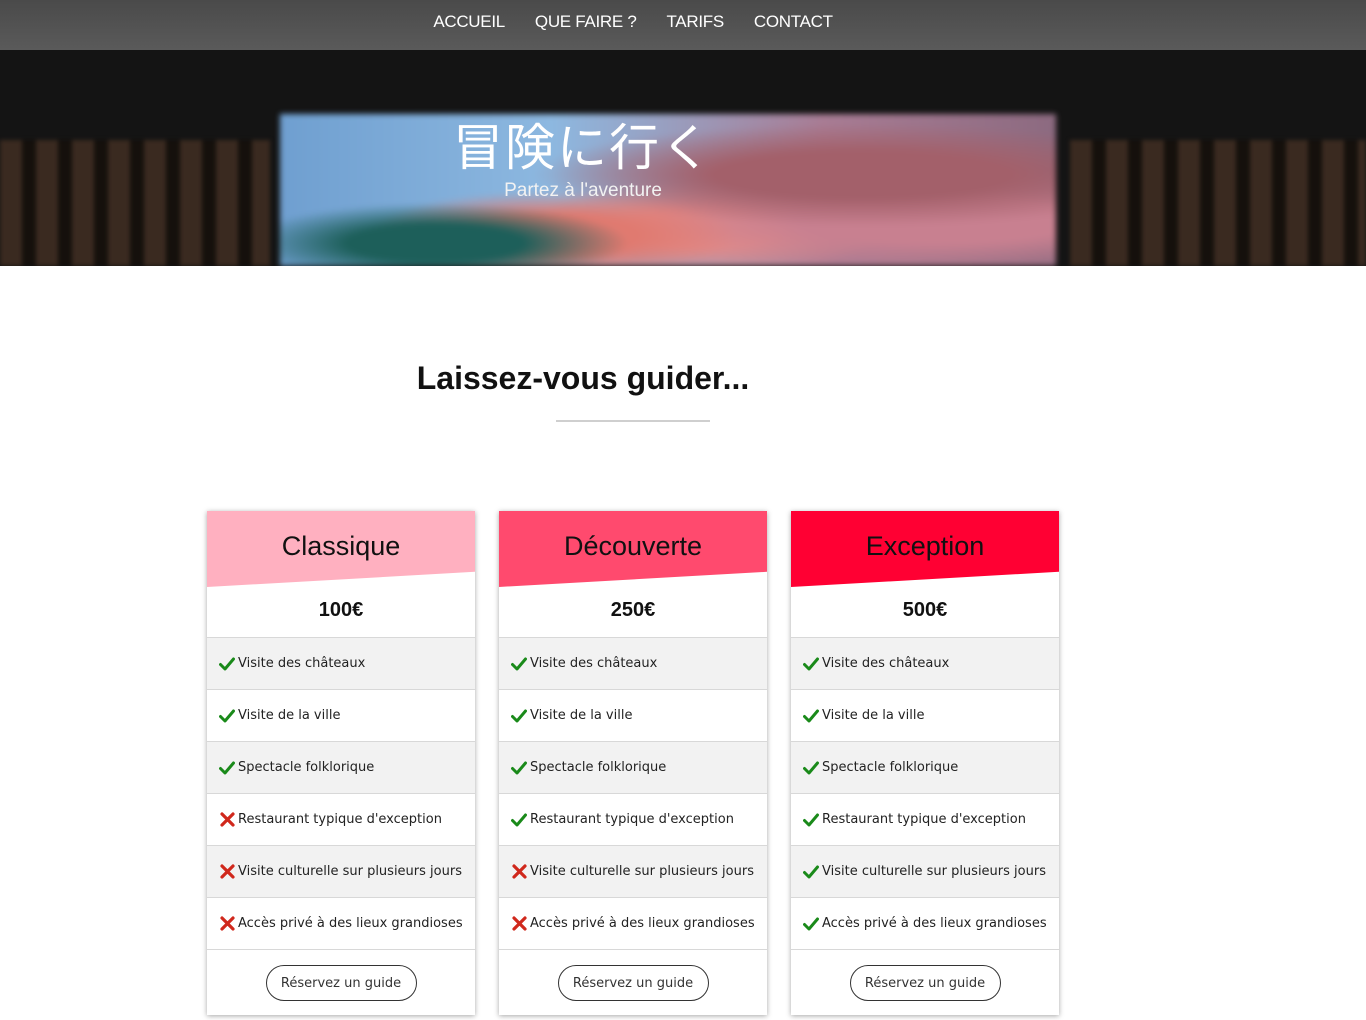 This screenshot has height=1020, width=1366. Describe the element at coordinates (695, 22) in the screenshot. I see `nav-link-tarifs: TARIFS` at that location.